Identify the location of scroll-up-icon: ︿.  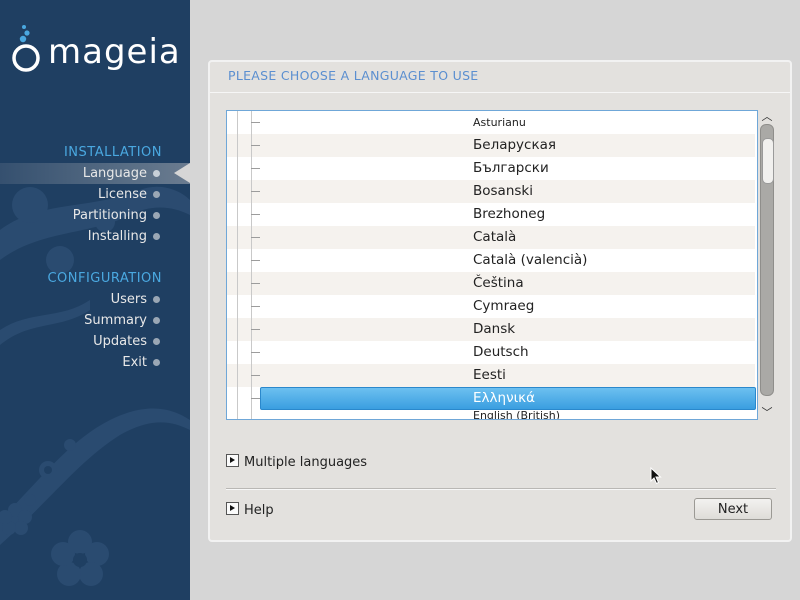
(767, 117).